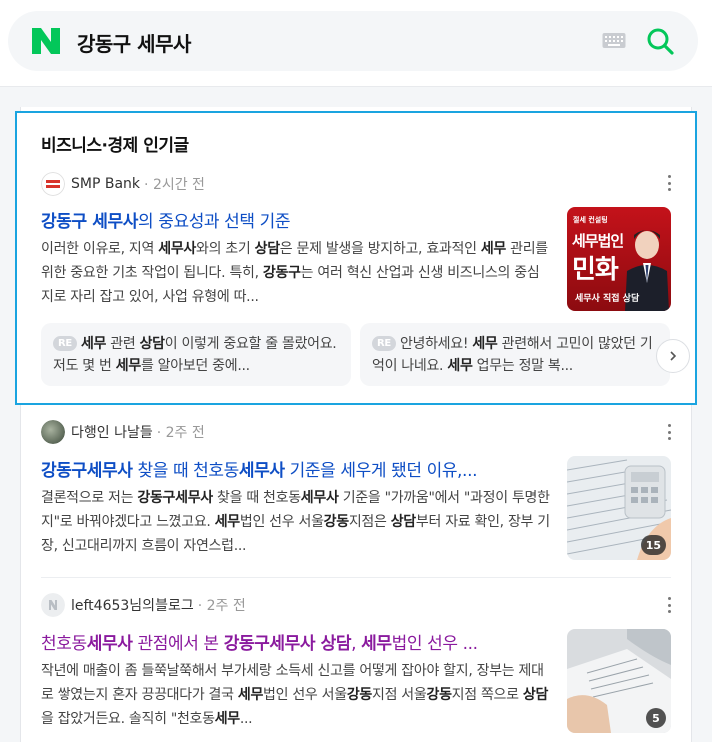 Image resolution: width=712 pixels, height=742 pixels. I want to click on post-meta: SMP Bank · 2시간 전, so click(123, 184).